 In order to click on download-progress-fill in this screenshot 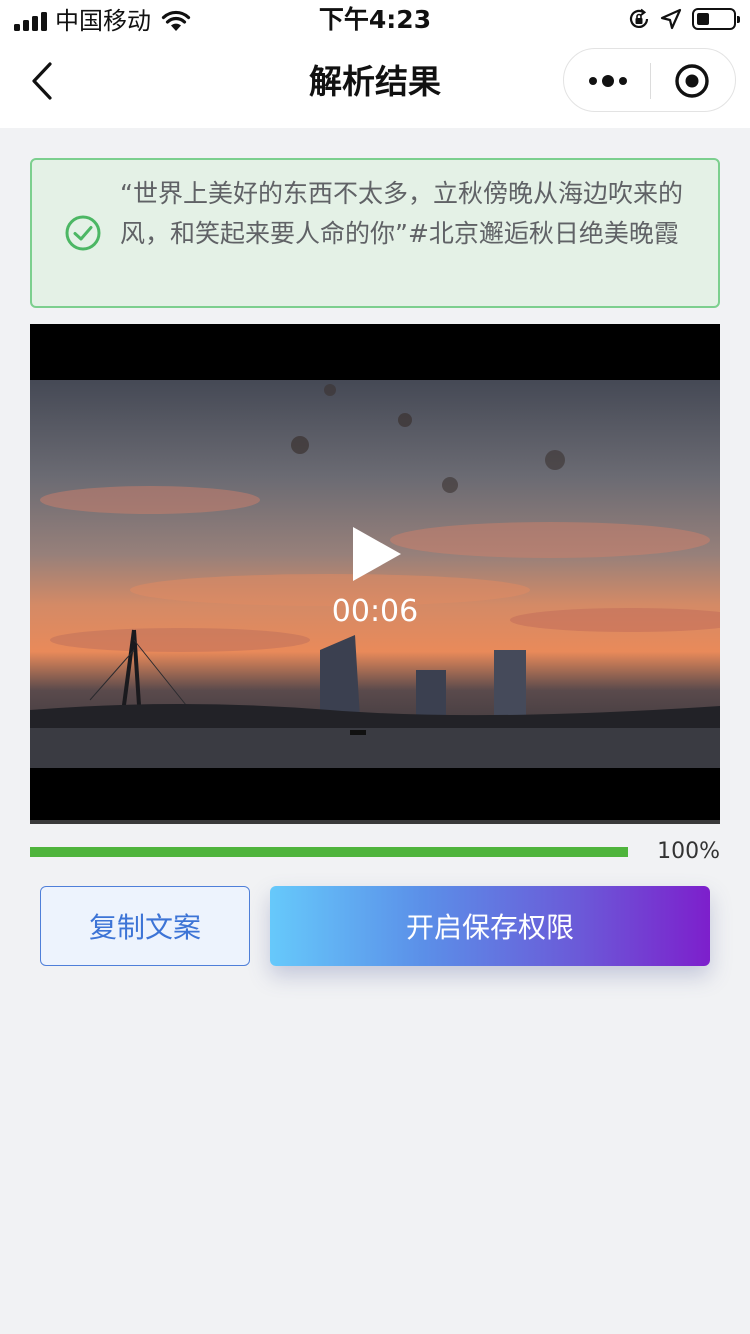, I will do `click(329, 852)`.